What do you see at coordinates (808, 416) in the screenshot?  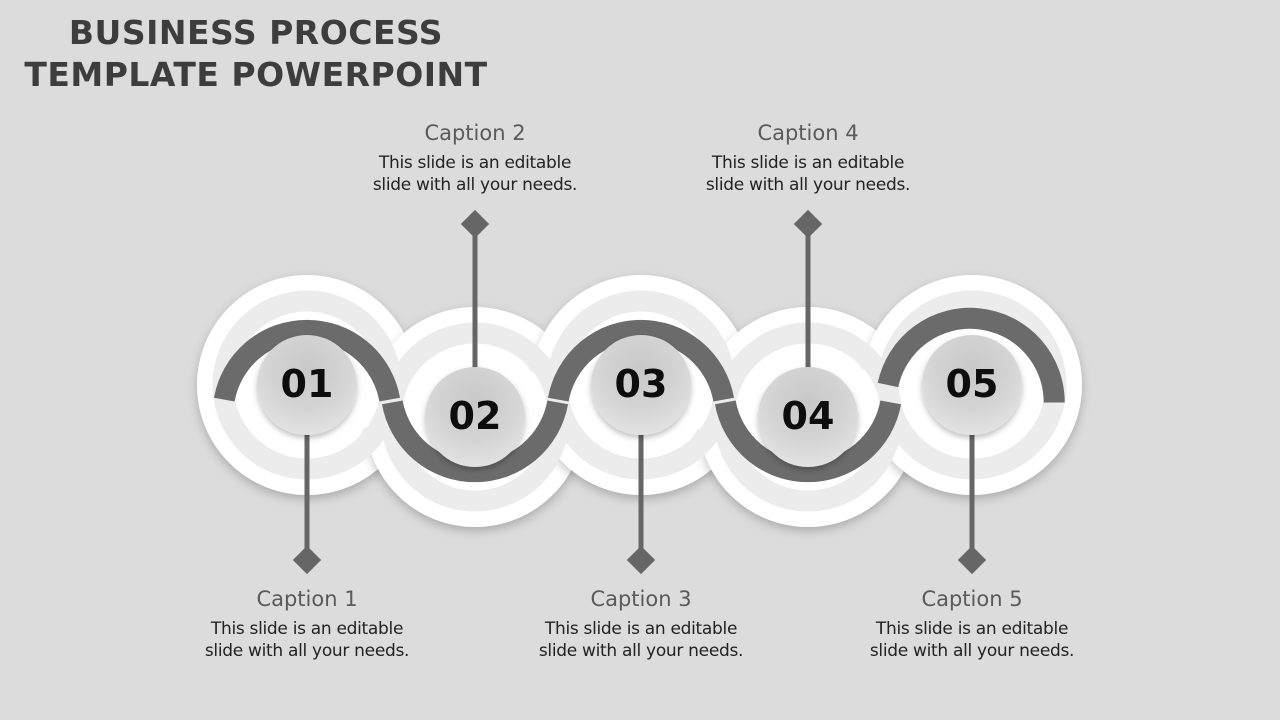 I see `step-number-4: 04` at bounding box center [808, 416].